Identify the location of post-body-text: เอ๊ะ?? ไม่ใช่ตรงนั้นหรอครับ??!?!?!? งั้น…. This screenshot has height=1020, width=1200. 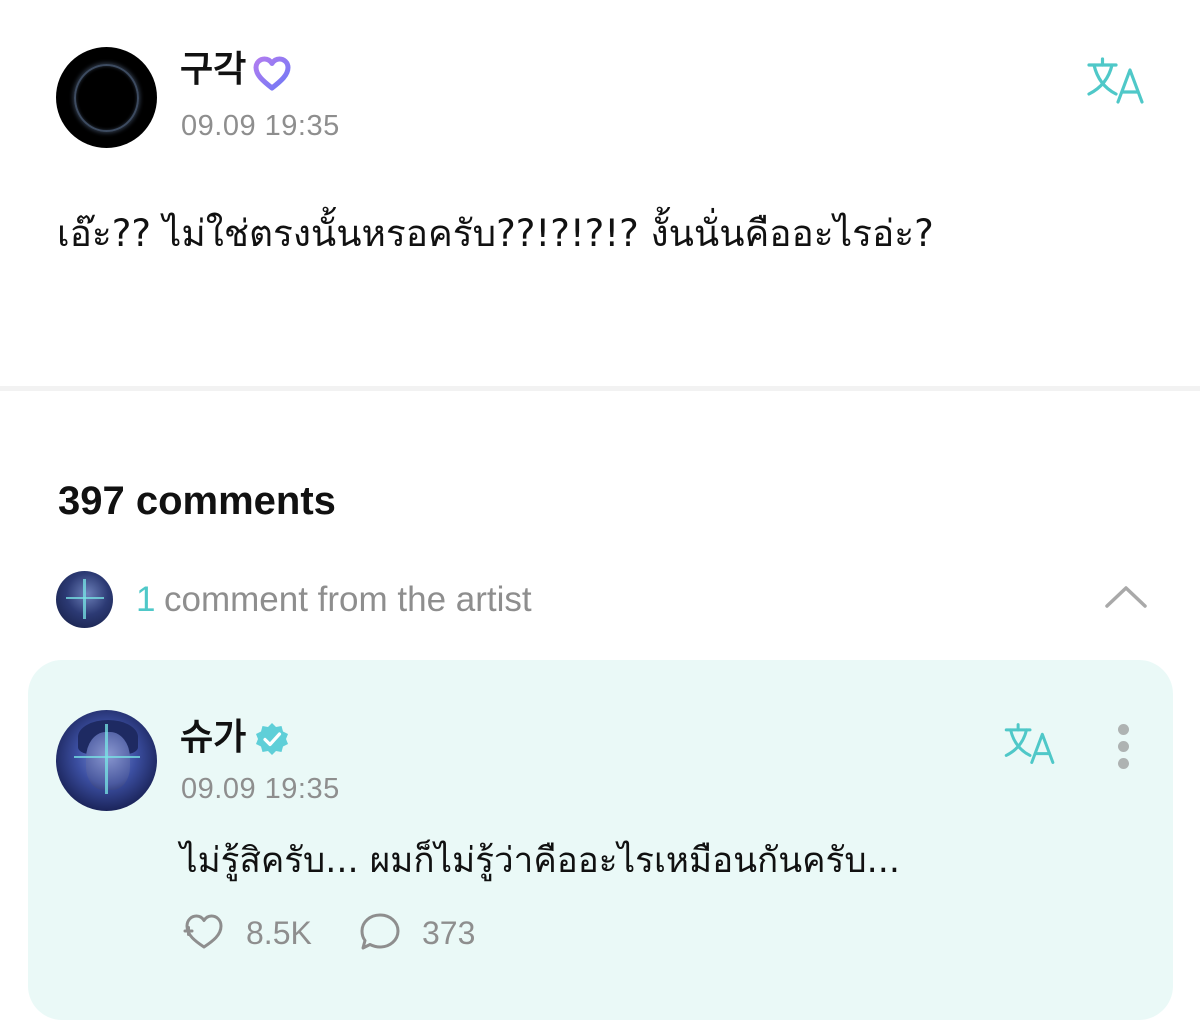
(495, 233).